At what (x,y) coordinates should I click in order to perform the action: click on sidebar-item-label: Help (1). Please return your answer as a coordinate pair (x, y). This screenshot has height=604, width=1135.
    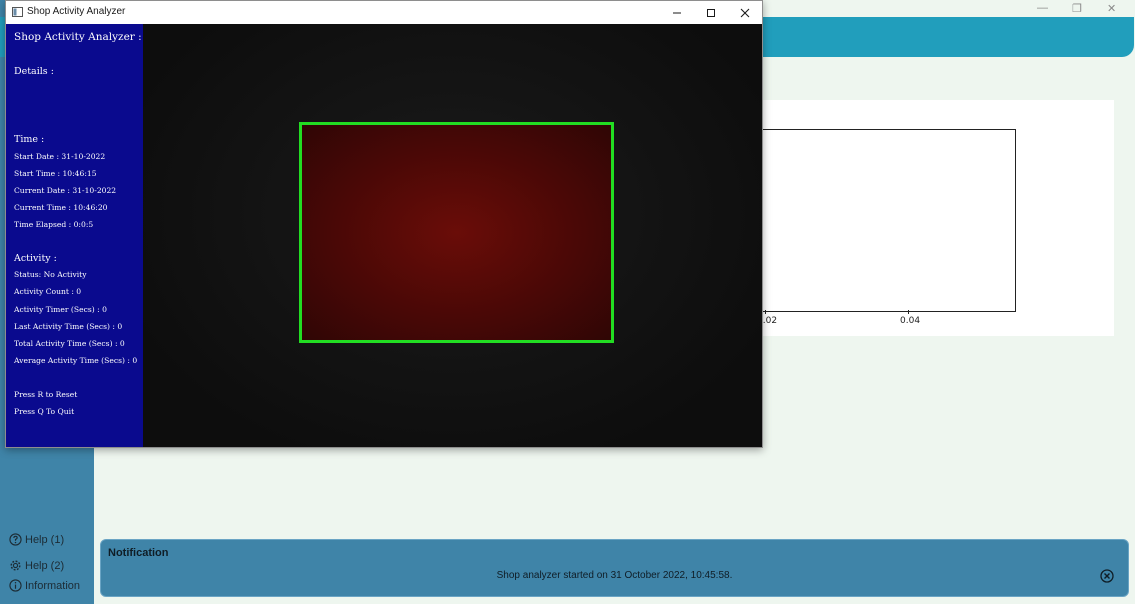
    Looking at the image, I should click on (45, 539).